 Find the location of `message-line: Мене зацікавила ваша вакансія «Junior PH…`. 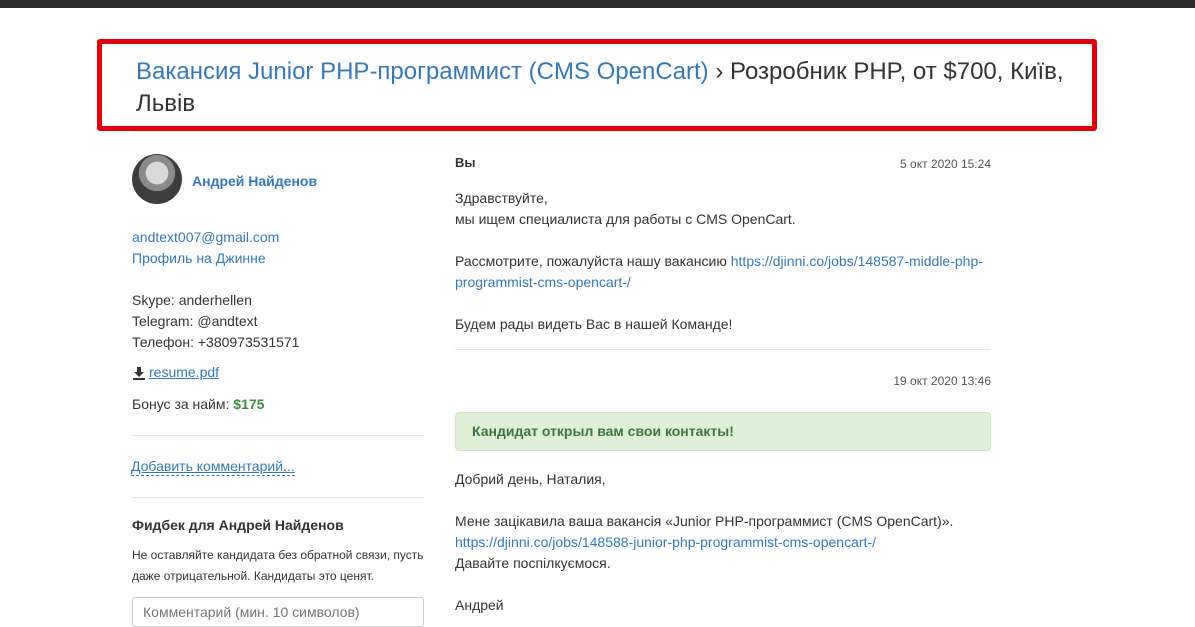

message-line: Мене зацікавила ваша вакансія «Junior PH… is located at coordinates (704, 521).